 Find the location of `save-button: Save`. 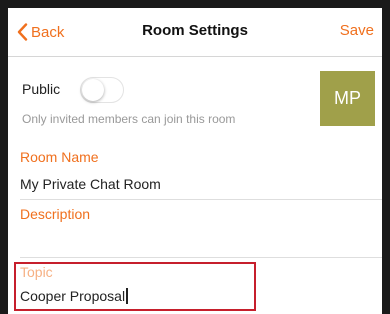

save-button: Save is located at coordinates (357, 30).